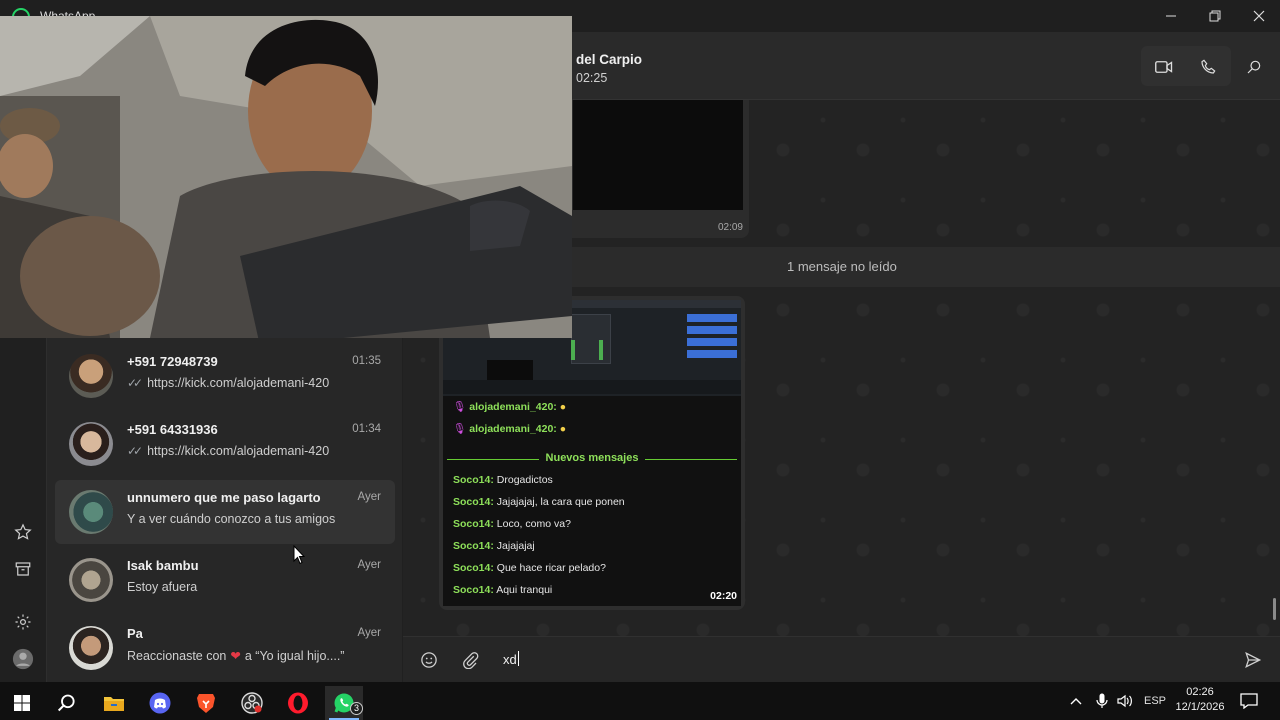  Describe the element at coordinates (1253, 660) in the screenshot. I see `send-button` at that location.